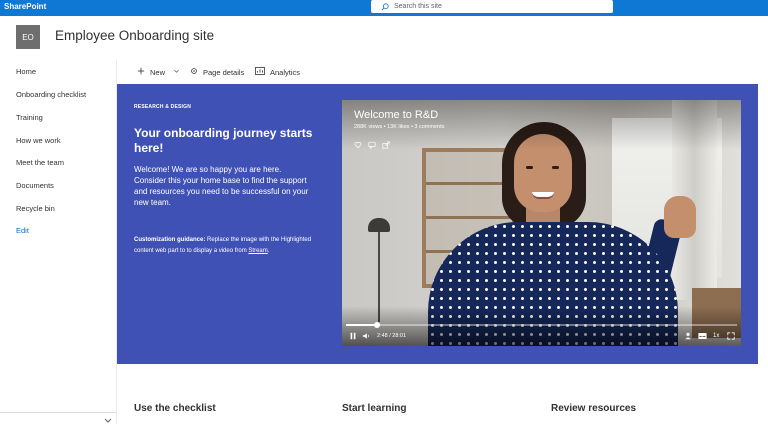 The height and width of the screenshot is (431, 768). Describe the element at coordinates (28, 37) in the screenshot. I see `site-logo: EO` at that location.